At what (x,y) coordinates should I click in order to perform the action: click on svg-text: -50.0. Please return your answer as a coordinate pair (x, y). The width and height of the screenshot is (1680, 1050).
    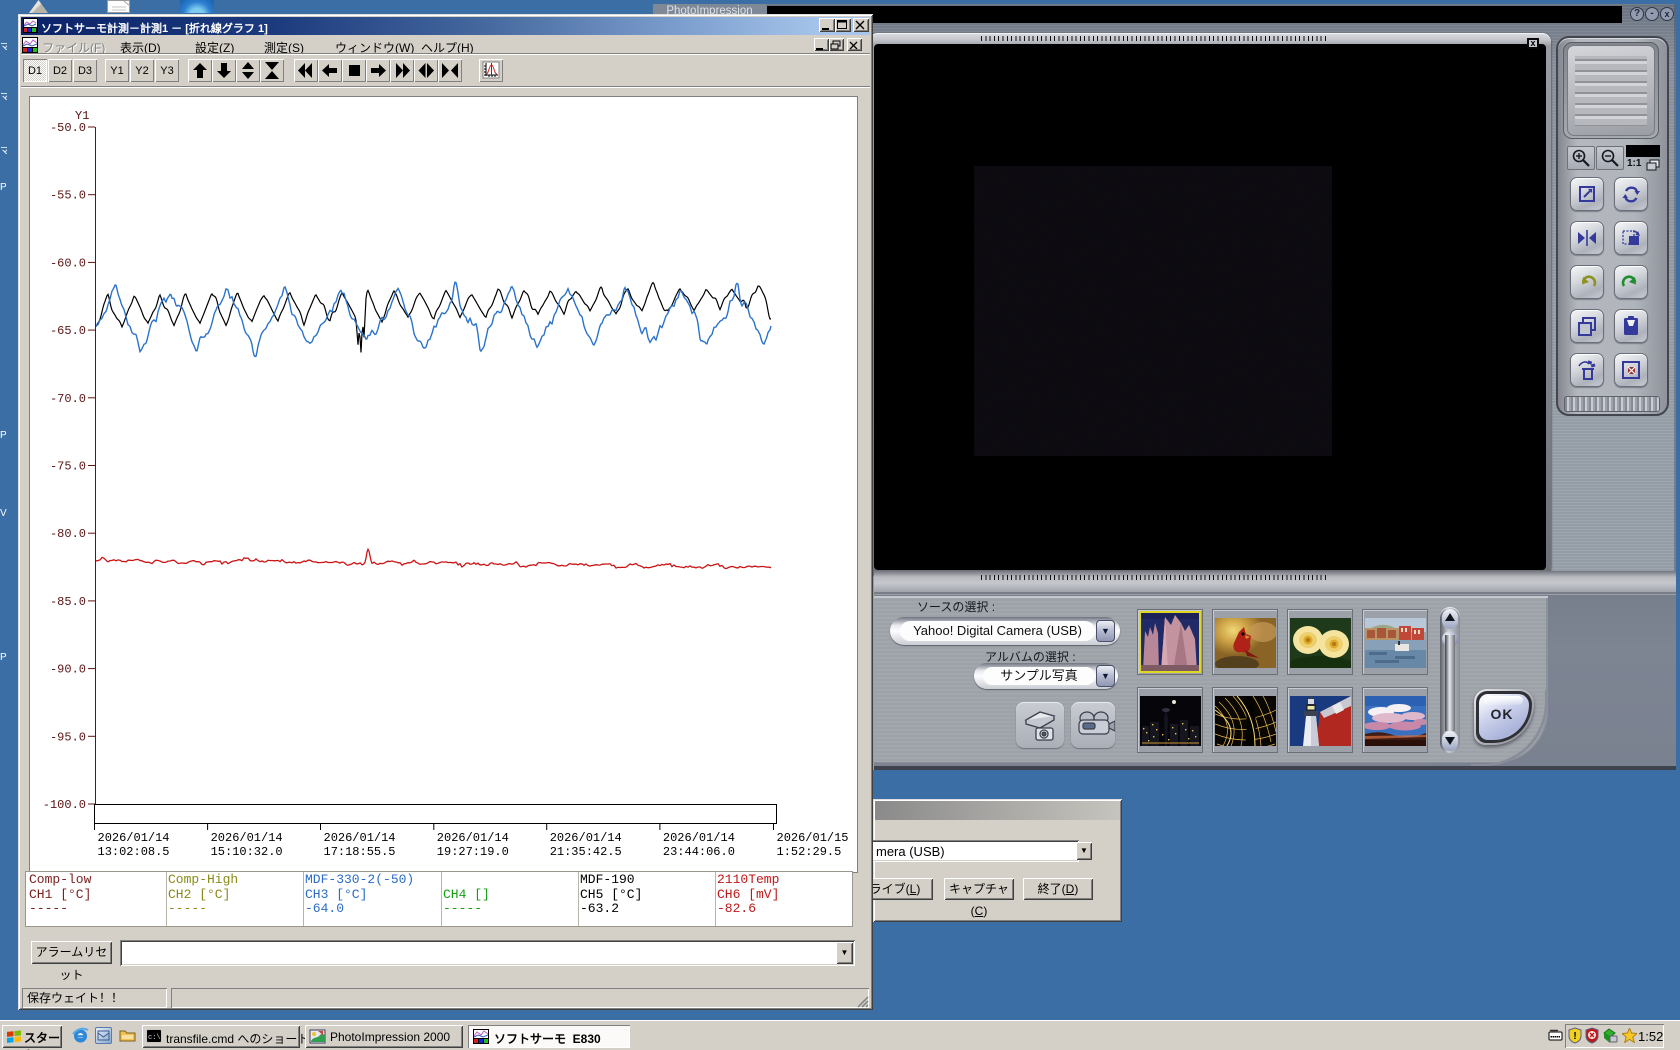
    Looking at the image, I should click on (68, 128).